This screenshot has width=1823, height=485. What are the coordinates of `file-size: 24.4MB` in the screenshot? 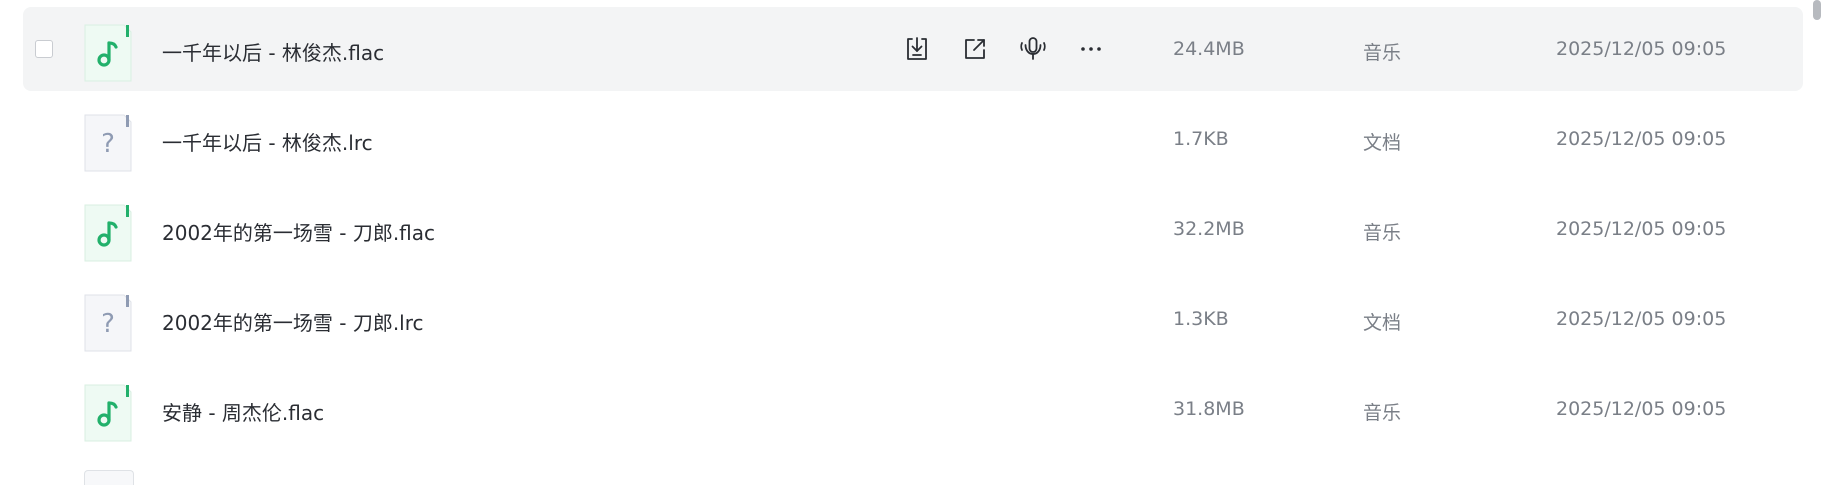 It's located at (1209, 49).